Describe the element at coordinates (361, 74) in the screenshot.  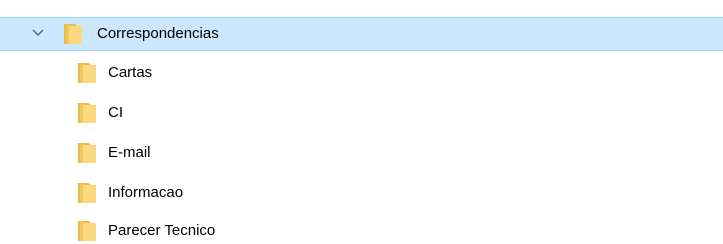
I see `tree-node-cartas: Cartas` at that location.